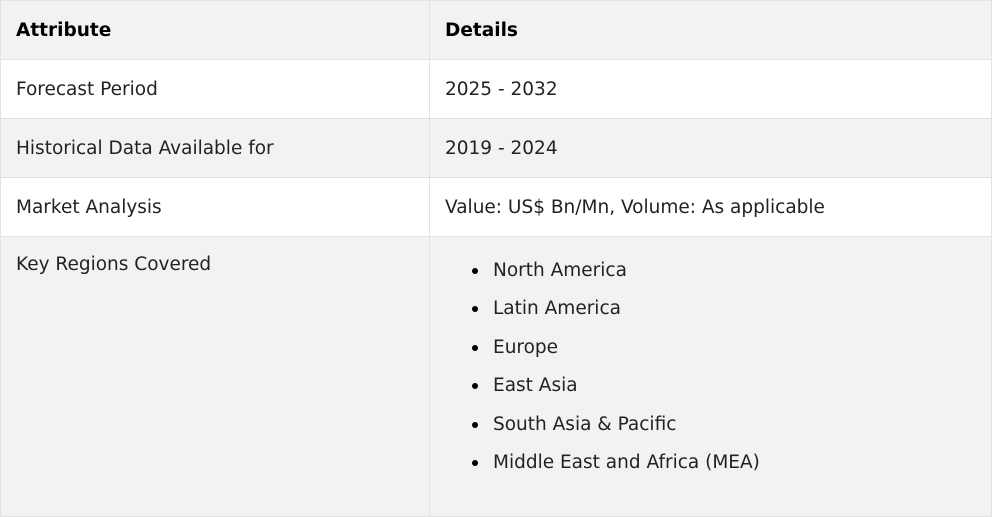 The height and width of the screenshot is (517, 992). I want to click on row-market-analysis-details: Value: US$ Bn/Mn, Volume: As applicable, so click(710, 207).